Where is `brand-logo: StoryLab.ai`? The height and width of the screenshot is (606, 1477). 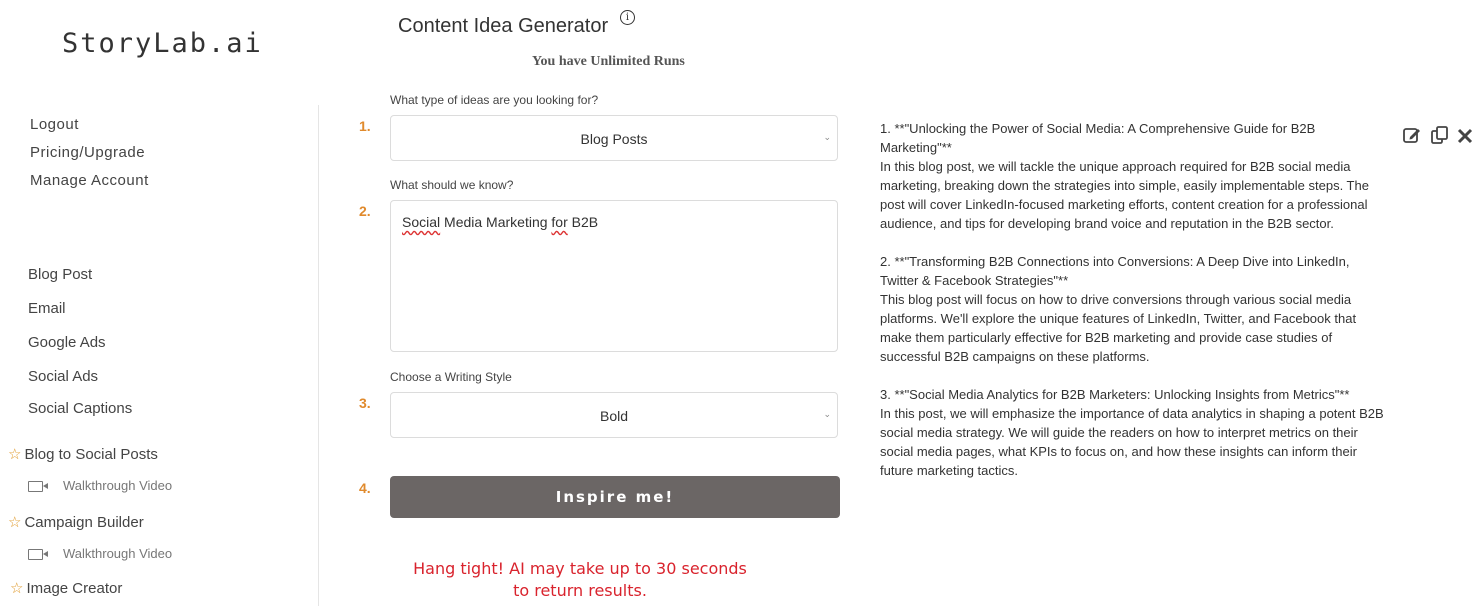 brand-logo: StoryLab.ai is located at coordinates (162, 43).